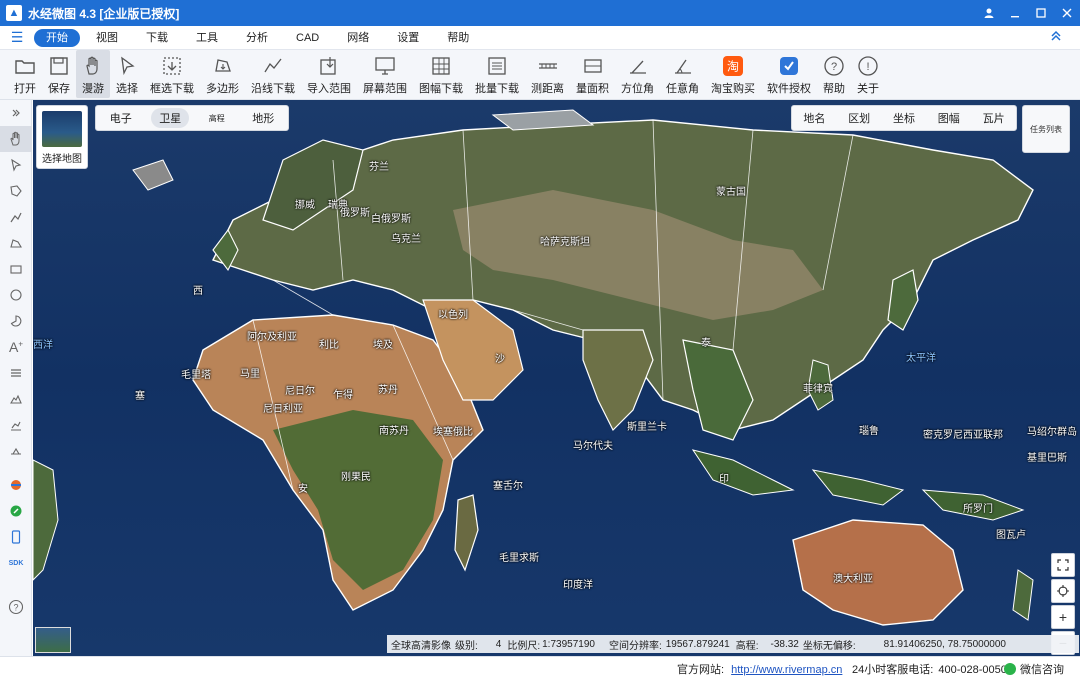 This screenshot has width=1080, height=678. Describe the element at coordinates (93, 89) in the screenshot. I see `toolbar-button-label: 漫游` at that location.